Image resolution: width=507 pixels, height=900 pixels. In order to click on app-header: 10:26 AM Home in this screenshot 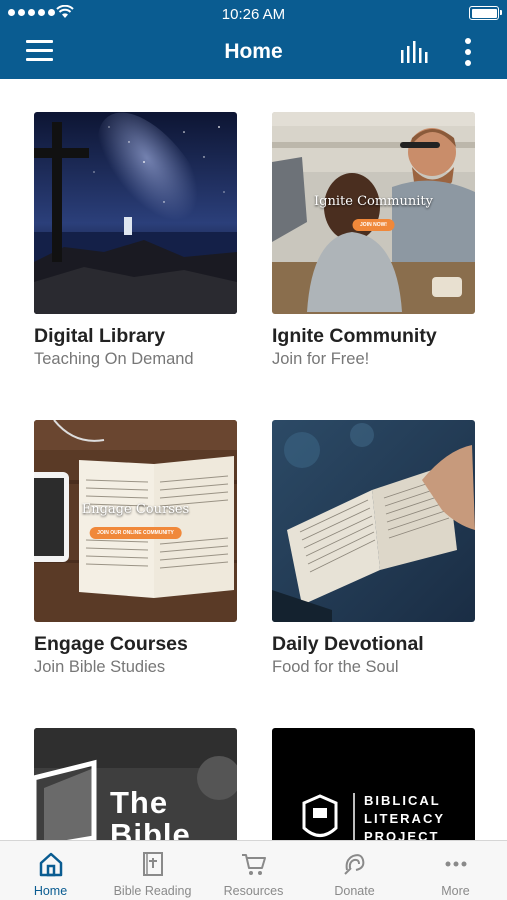, I will do `click(253, 39)`.